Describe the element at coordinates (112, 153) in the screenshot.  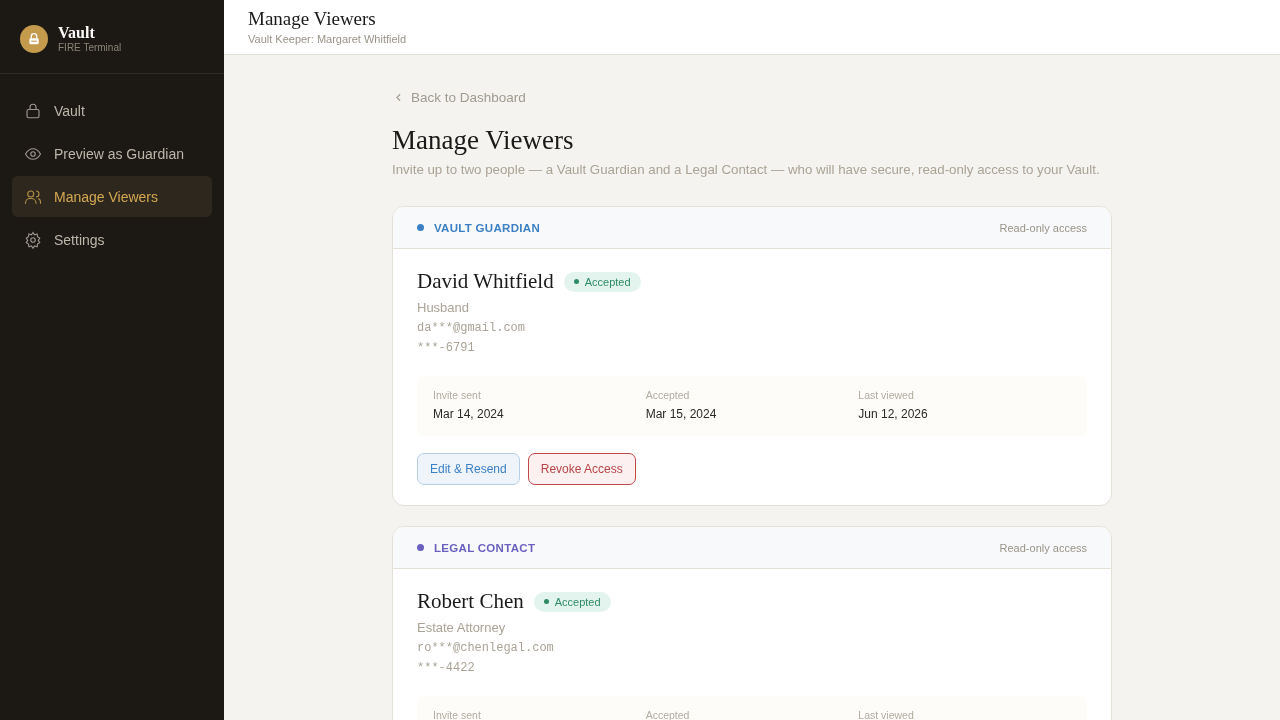
I see `sidebar-item: Preview as Guardian` at that location.